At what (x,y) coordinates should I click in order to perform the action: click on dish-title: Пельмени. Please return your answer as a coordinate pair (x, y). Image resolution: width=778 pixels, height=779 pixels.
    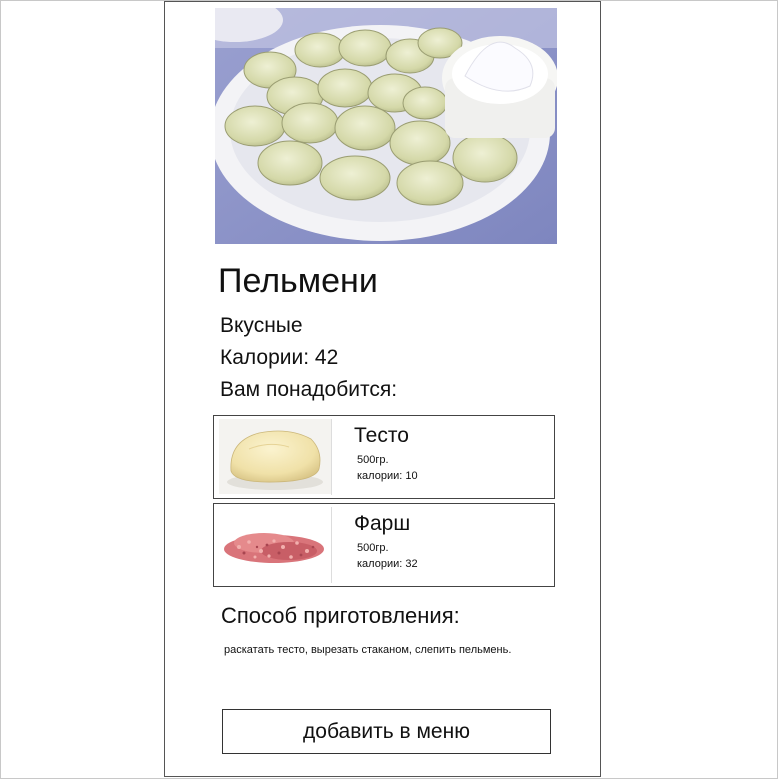
    Looking at the image, I should click on (298, 281).